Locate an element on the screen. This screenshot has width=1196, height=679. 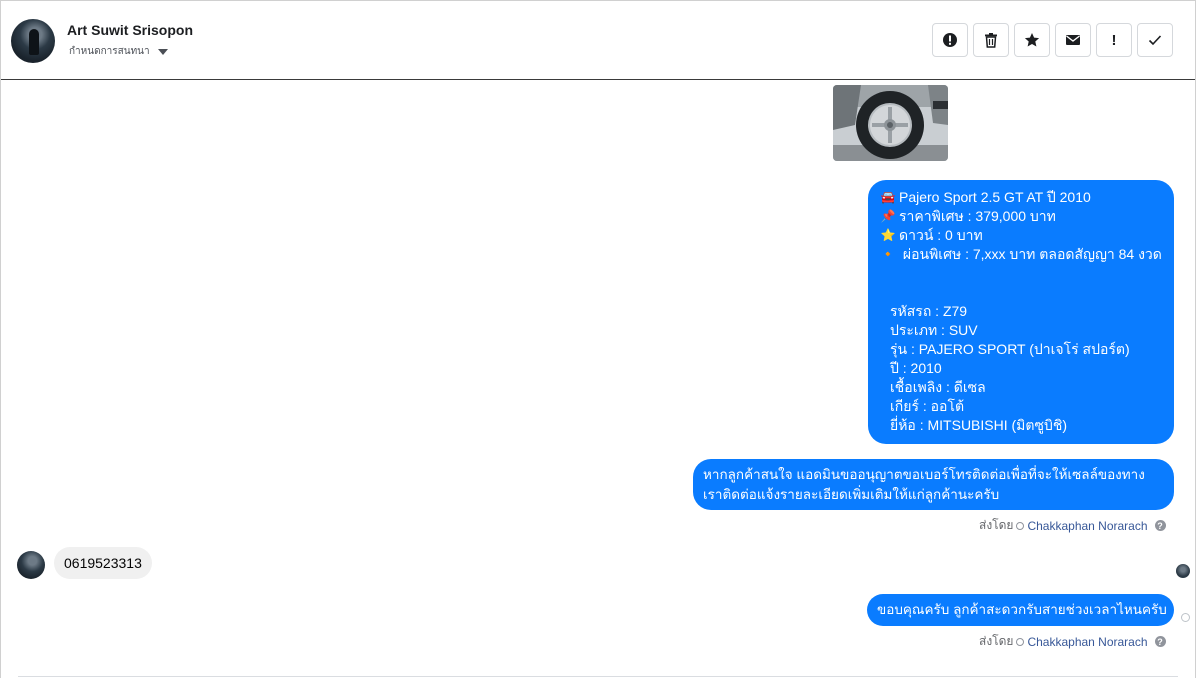
contact-avatar is located at coordinates (33, 41).